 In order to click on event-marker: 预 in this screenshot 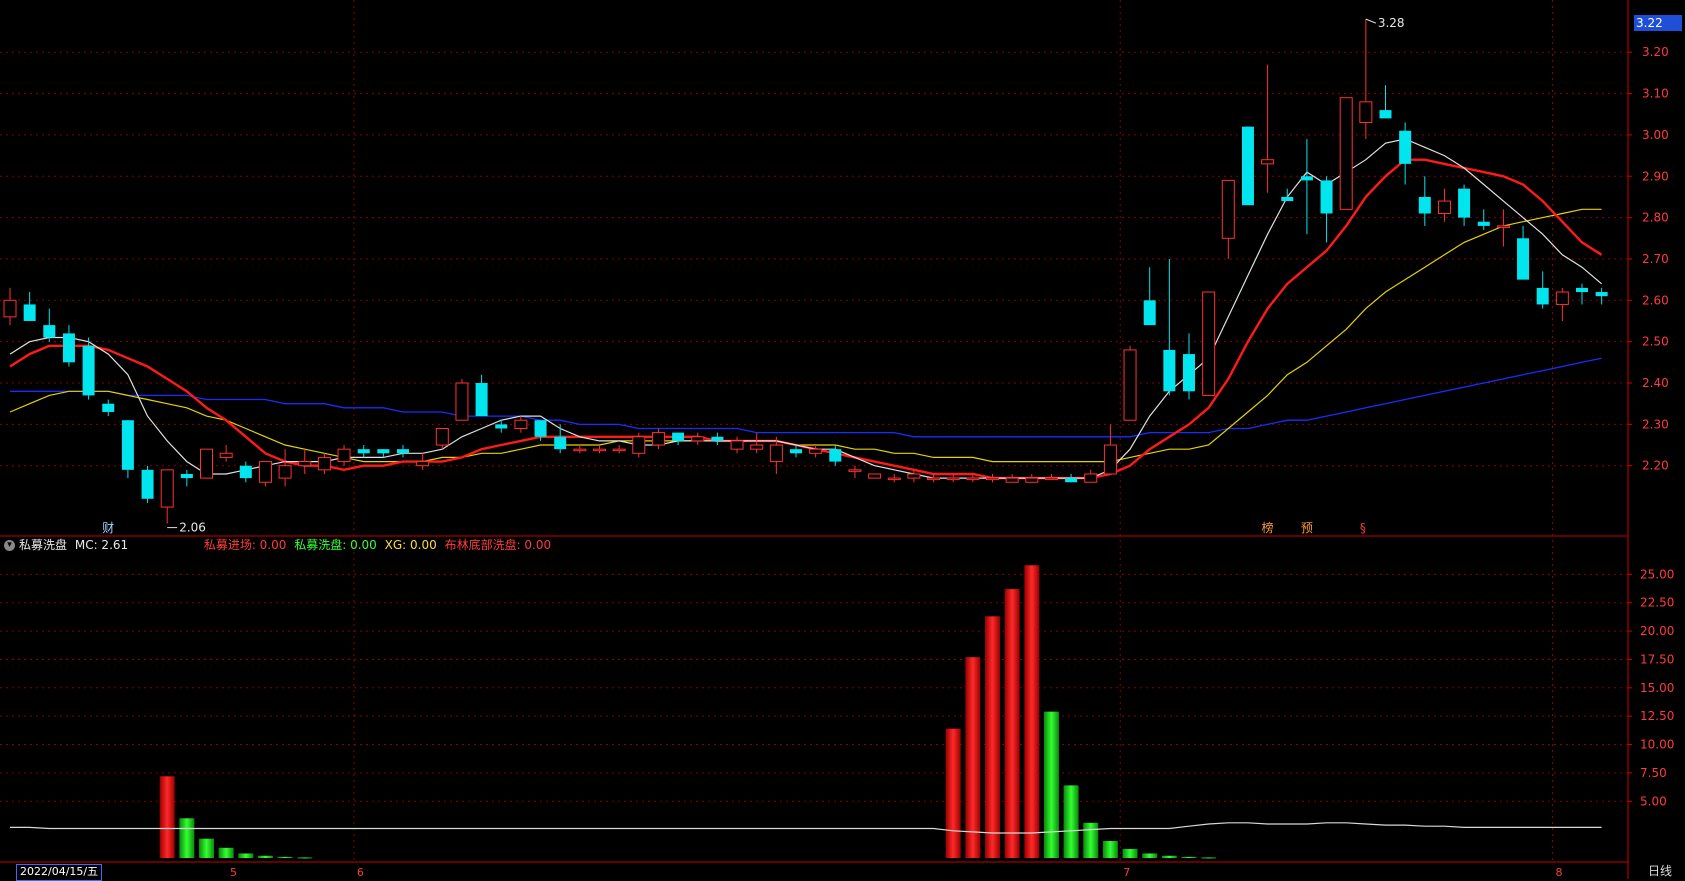, I will do `click(1307, 528)`.